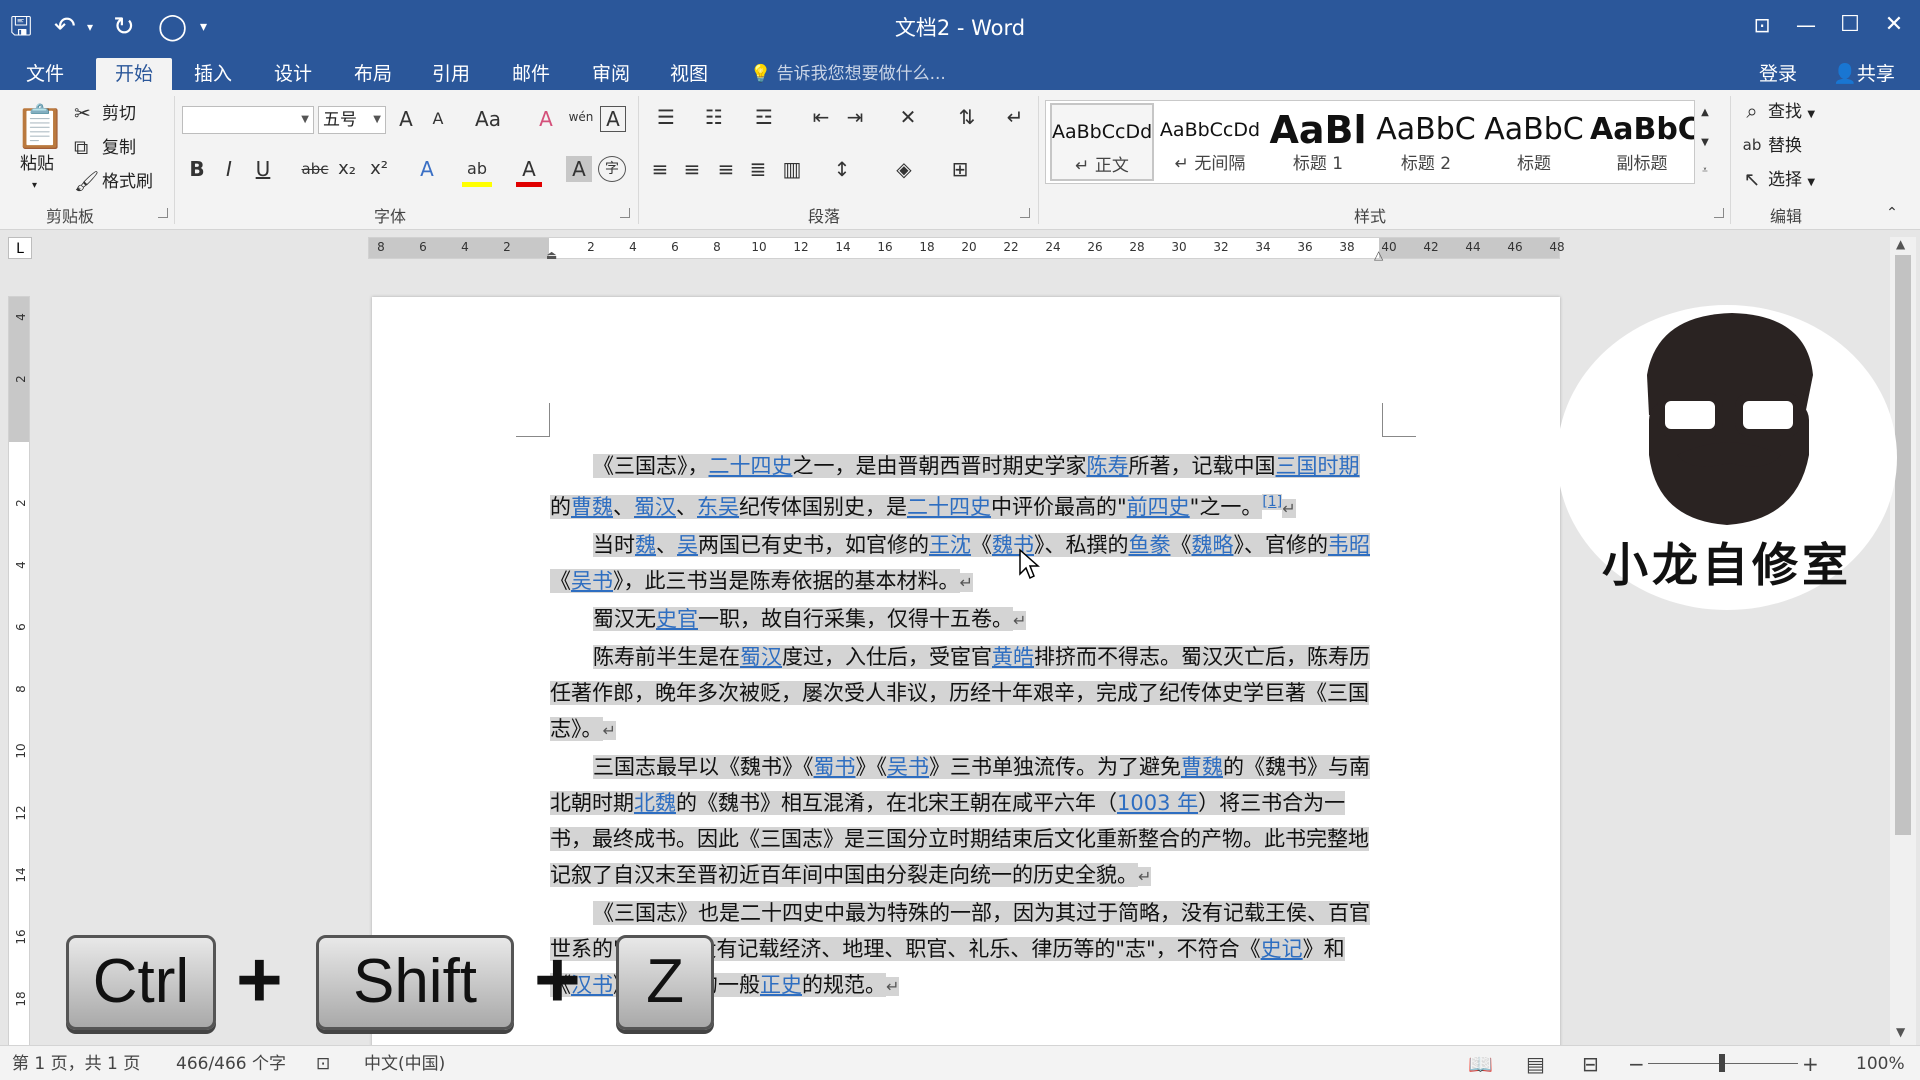 The height and width of the screenshot is (1080, 1920). What do you see at coordinates (19, 671) in the screenshot?
I see `vertical-ruler: 4 2 2 4 6 8 10 12 14 16 18` at bounding box center [19, 671].